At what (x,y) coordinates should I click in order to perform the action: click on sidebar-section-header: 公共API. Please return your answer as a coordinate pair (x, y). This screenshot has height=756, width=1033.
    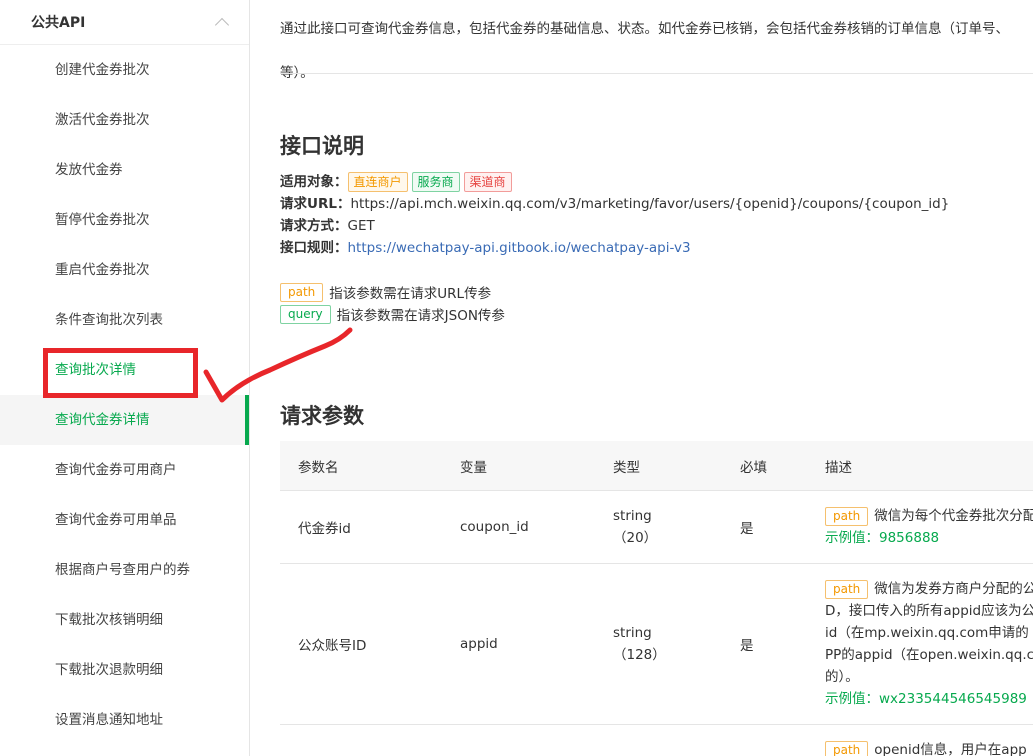
    Looking at the image, I should click on (124, 22).